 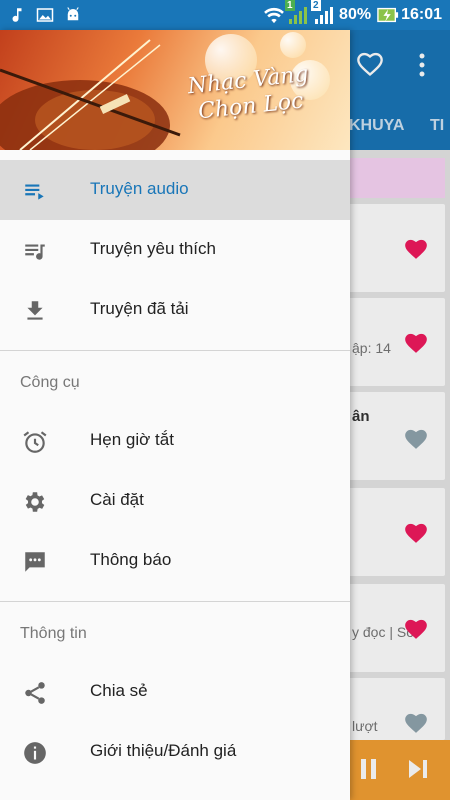 What do you see at coordinates (132, 439) in the screenshot?
I see `menu-item-label: Hẹn giờ tắt` at bounding box center [132, 439].